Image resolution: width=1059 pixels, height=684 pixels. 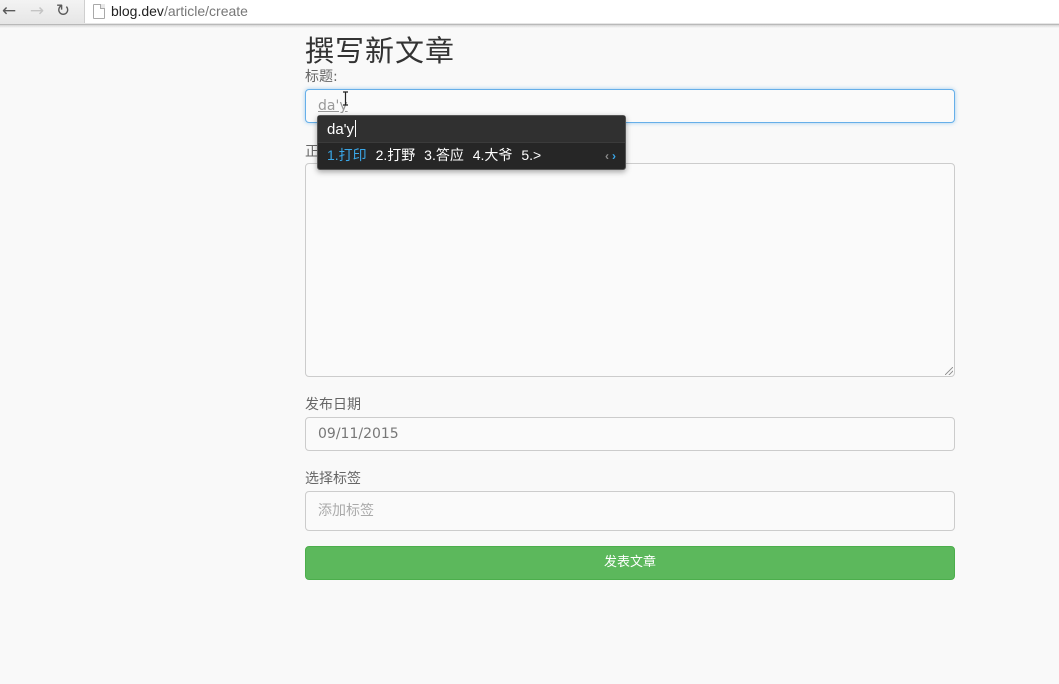 What do you see at coordinates (37, 11) in the screenshot?
I see `forward-arrow-icon: →` at bounding box center [37, 11].